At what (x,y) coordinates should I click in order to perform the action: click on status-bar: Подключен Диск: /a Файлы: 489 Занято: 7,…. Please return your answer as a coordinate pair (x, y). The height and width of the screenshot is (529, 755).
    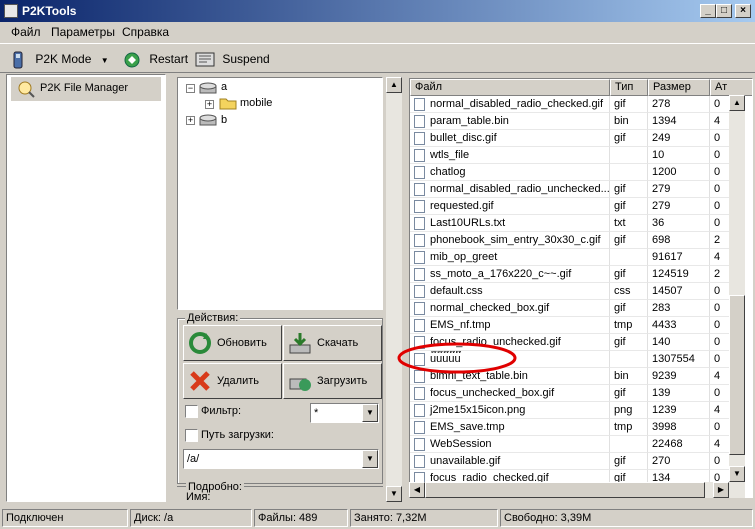
    Looking at the image, I should click on (377, 518).